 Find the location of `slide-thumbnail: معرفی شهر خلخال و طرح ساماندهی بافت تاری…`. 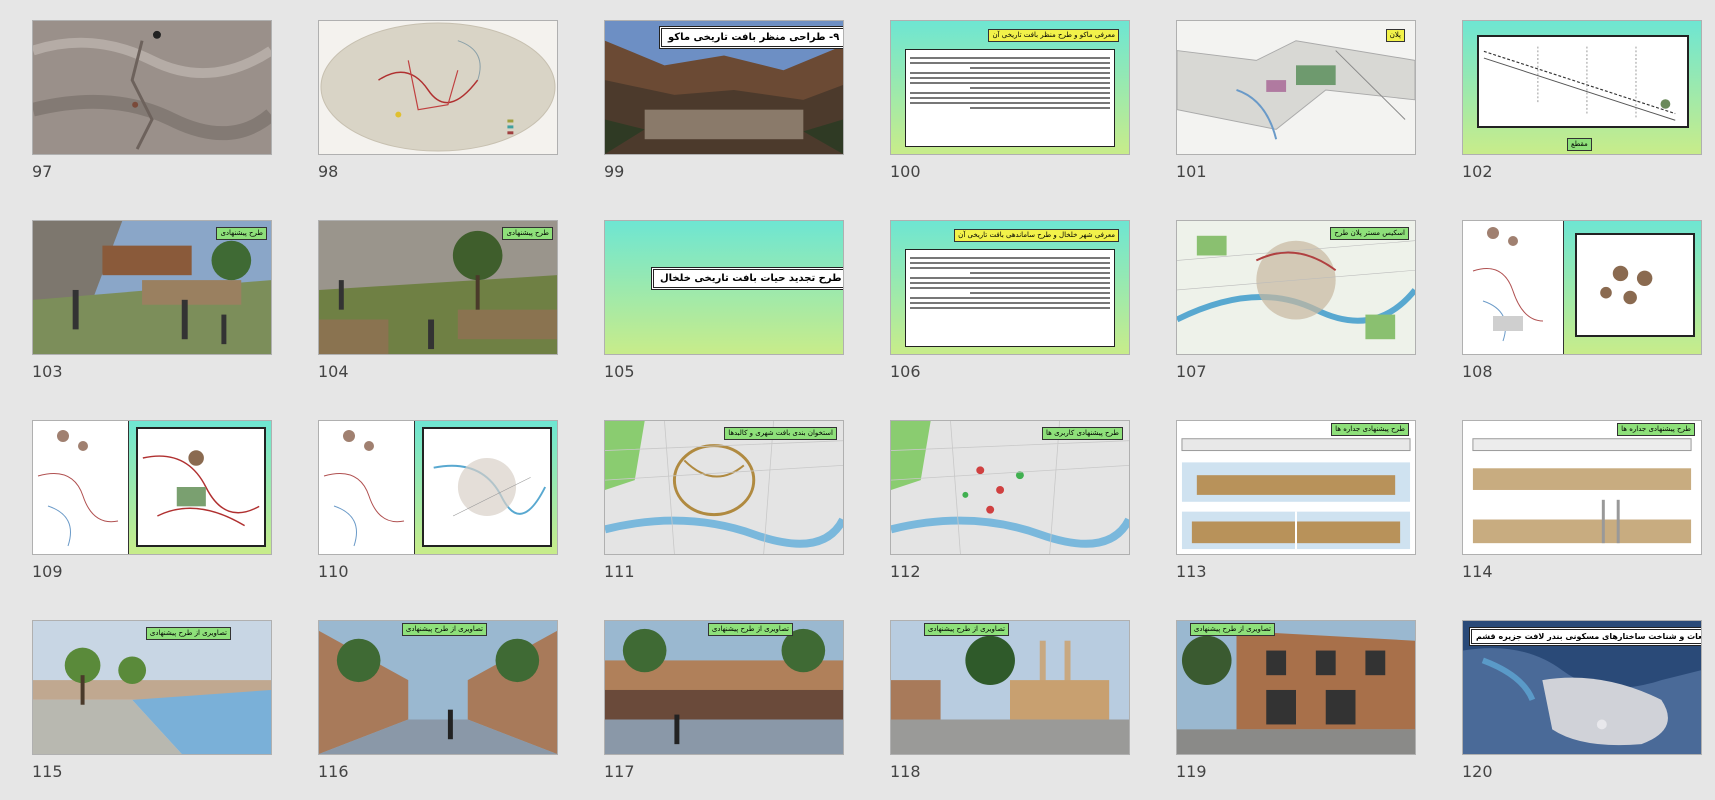

slide-thumbnail: معرفی شهر خلخال و طرح ساماندهی بافت تاری… is located at coordinates (1010, 287).